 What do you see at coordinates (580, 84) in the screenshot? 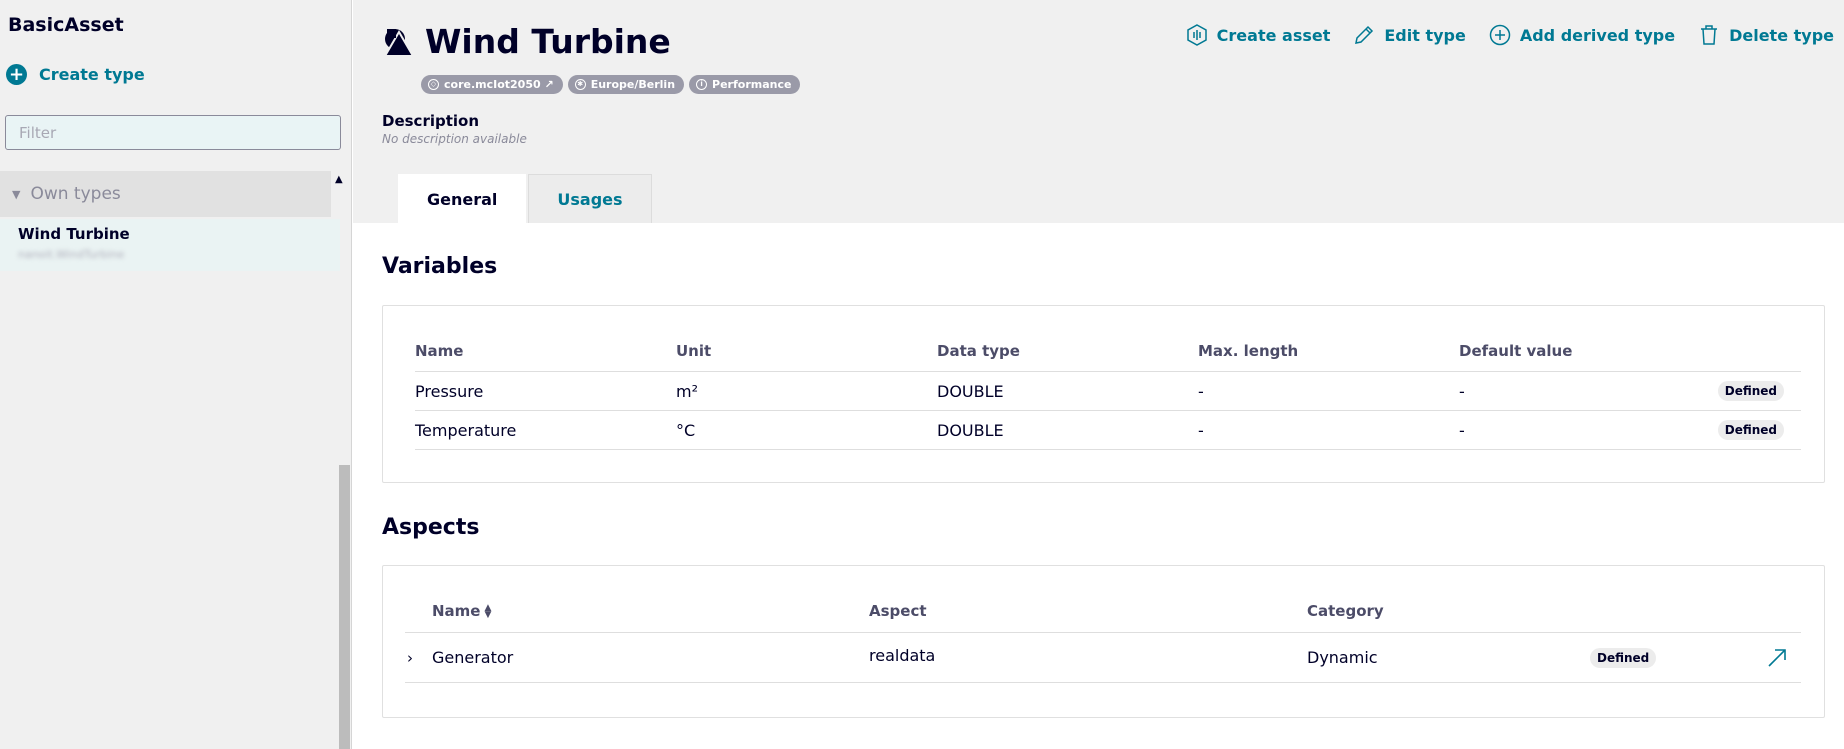
I see `globe-icon: ✱` at bounding box center [580, 84].